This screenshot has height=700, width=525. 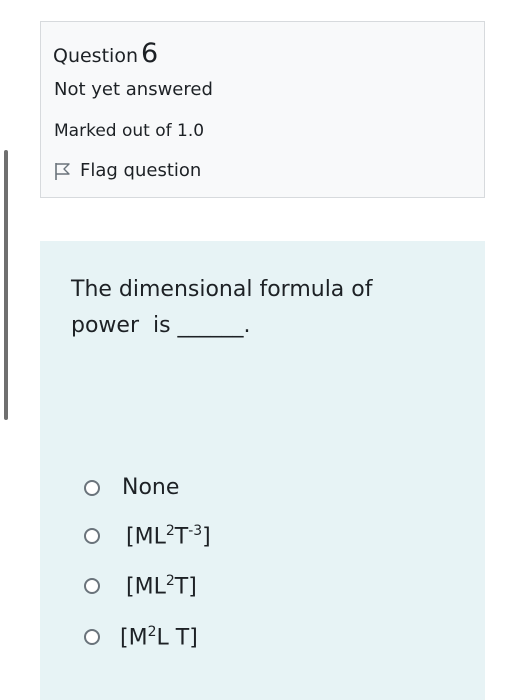 What do you see at coordinates (6, 285) in the screenshot?
I see `scrollbar` at bounding box center [6, 285].